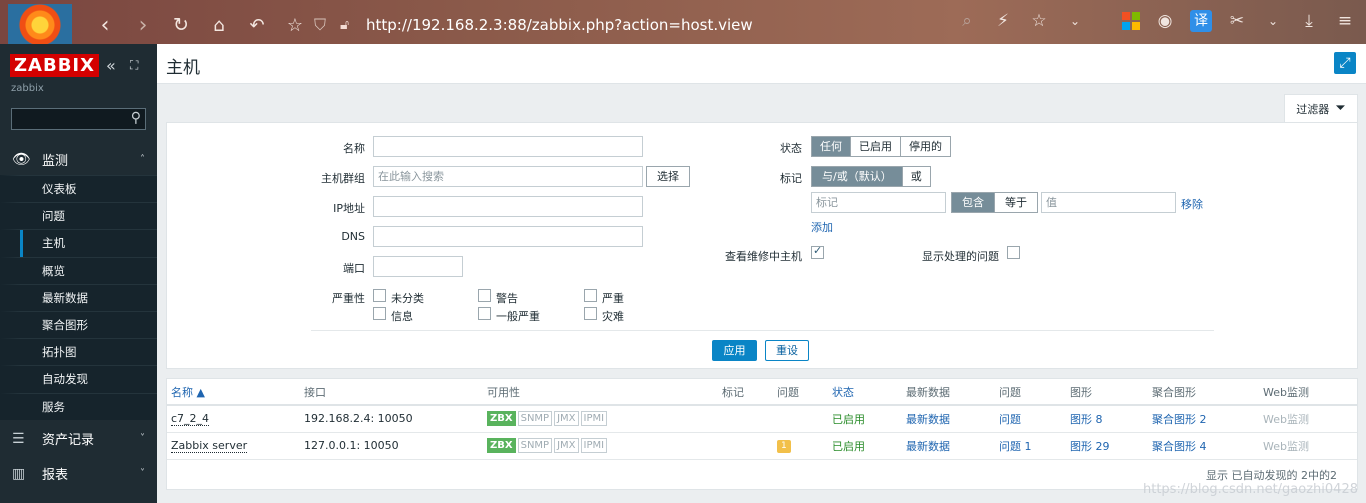 This screenshot has width=1366, height=503. I want to click on insecure-lock-icon: 🔓︎, so click(352, 25).